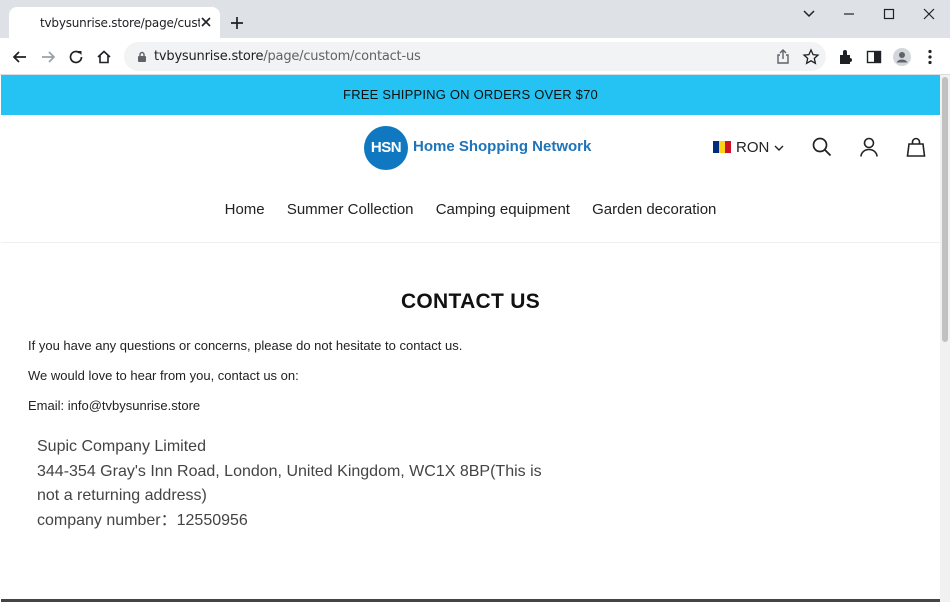 The height and width of the screenshot is (605, 950). I want to click on company-name: Supic Company Limited, so click(121, 446).